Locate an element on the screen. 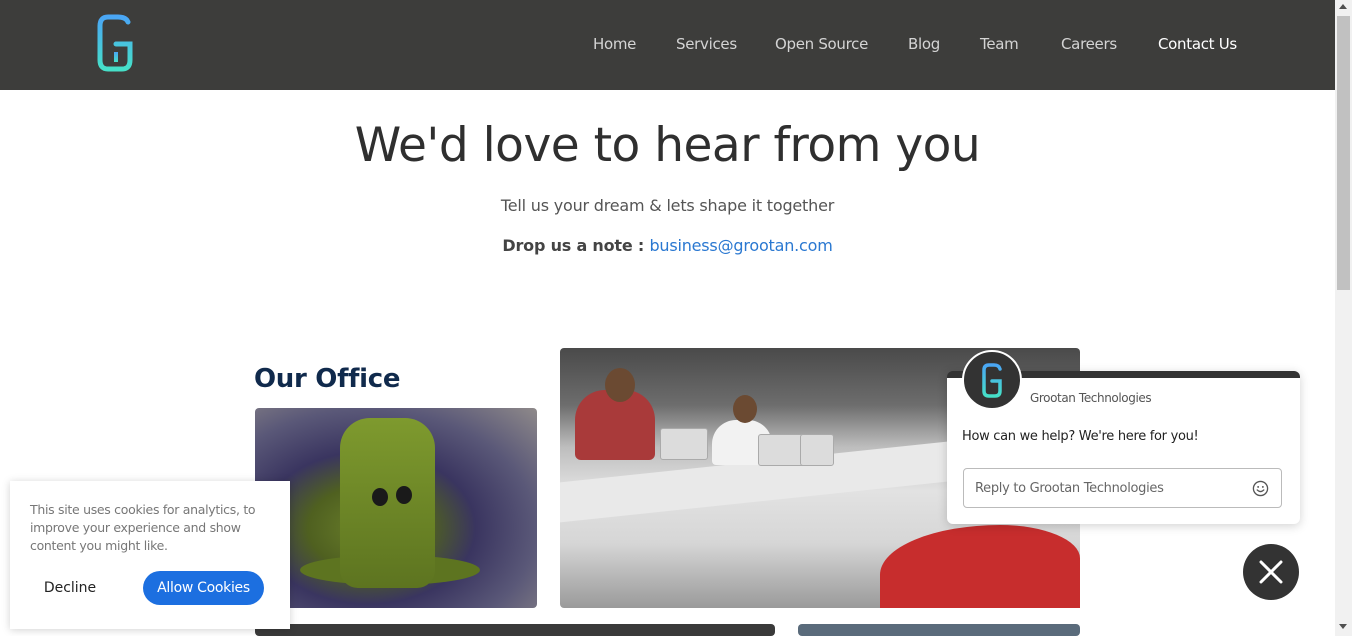 The height and width of the screenshot is (636, 1352). nav-careers: Careers is located at coordinates (1089, 44).